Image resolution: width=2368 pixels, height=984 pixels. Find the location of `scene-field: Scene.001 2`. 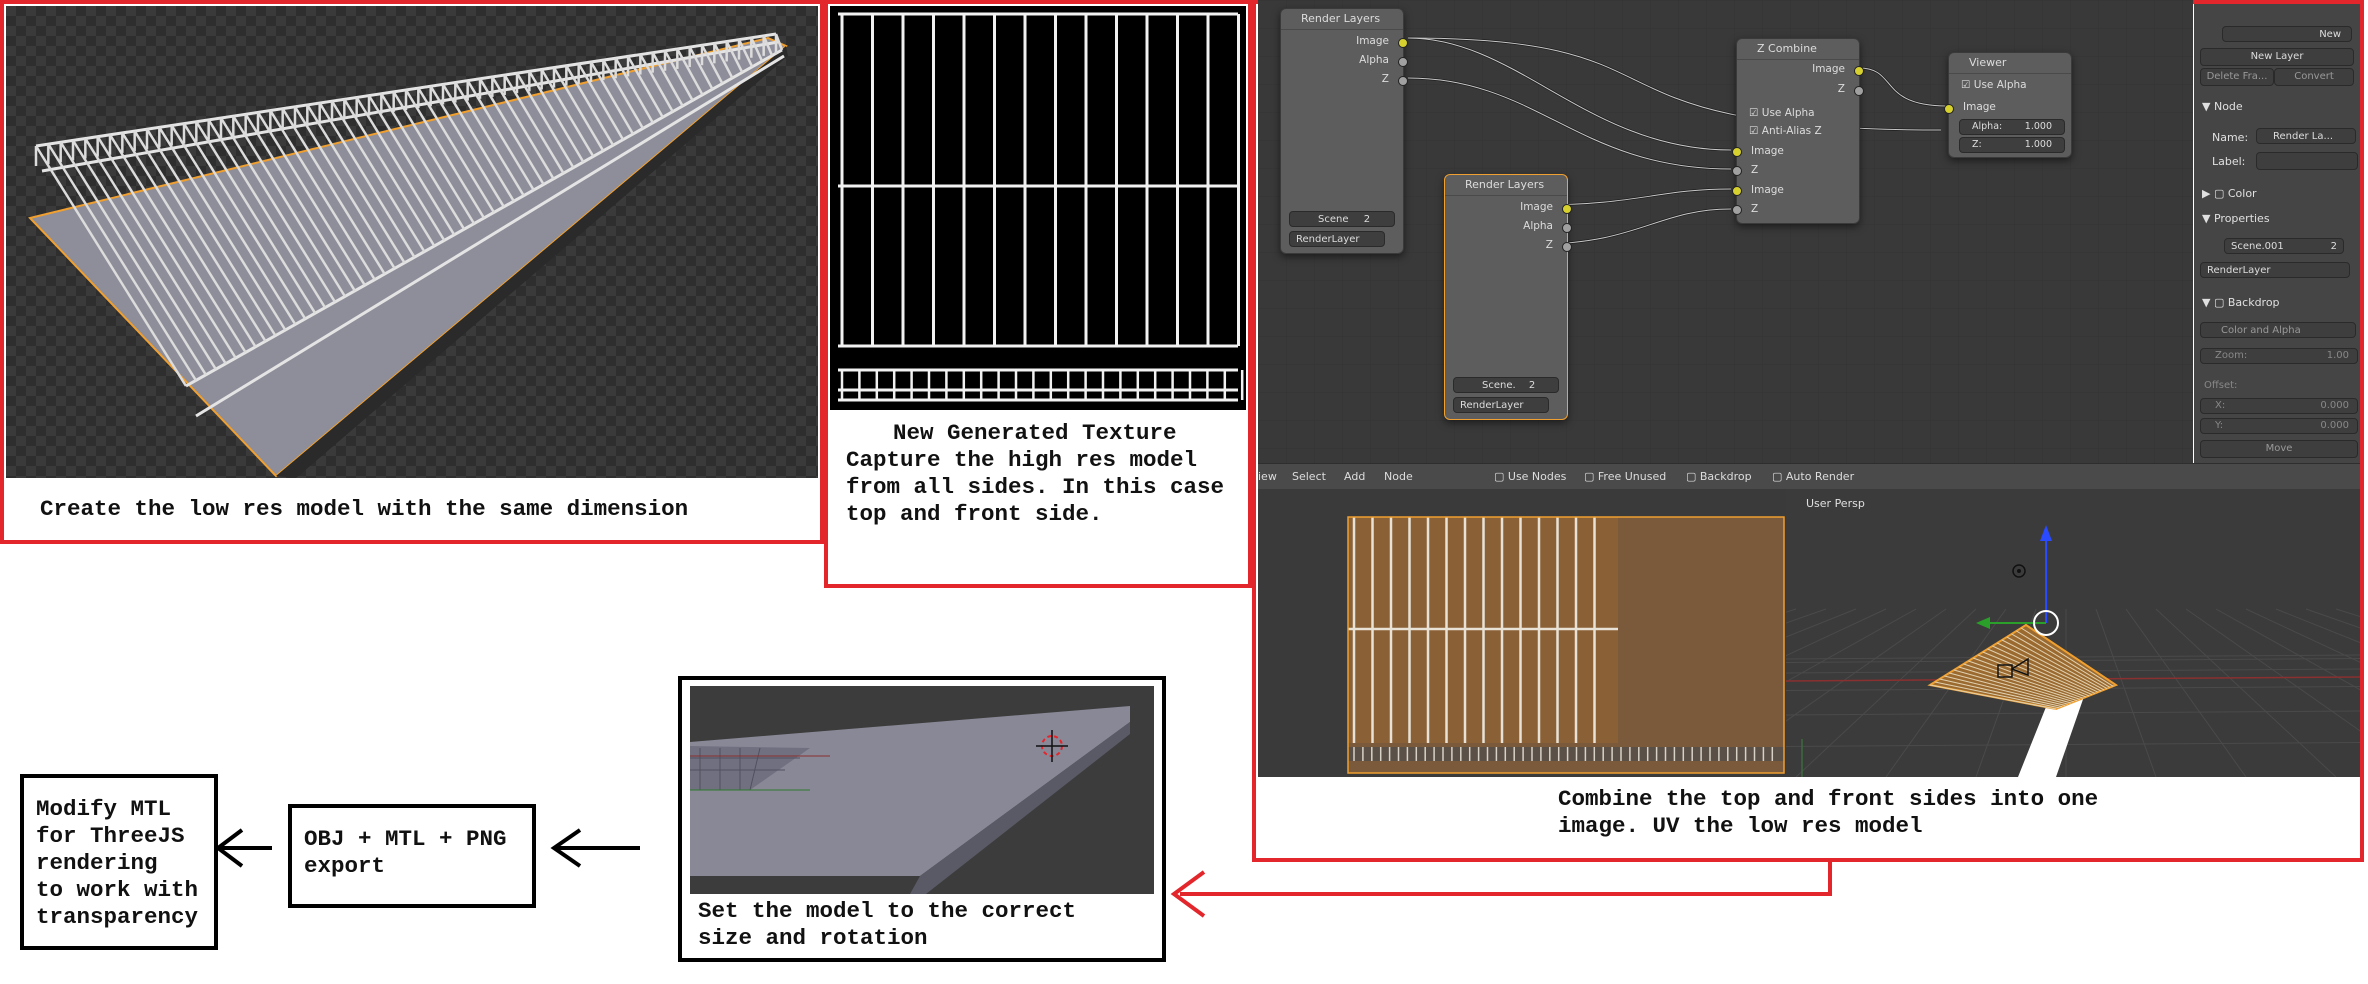

scene-field: Scene.001 2 is located at coordinates (2284, 246).